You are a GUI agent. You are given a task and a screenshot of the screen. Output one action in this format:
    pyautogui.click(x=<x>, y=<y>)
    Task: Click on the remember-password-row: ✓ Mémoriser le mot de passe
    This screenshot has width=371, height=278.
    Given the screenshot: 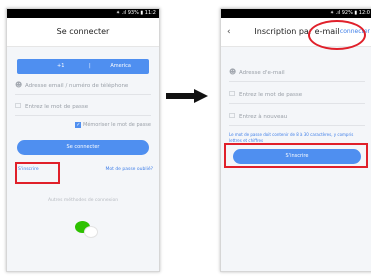 What is the action you would take?
    pyautogui.click(x=113, y=125)
    